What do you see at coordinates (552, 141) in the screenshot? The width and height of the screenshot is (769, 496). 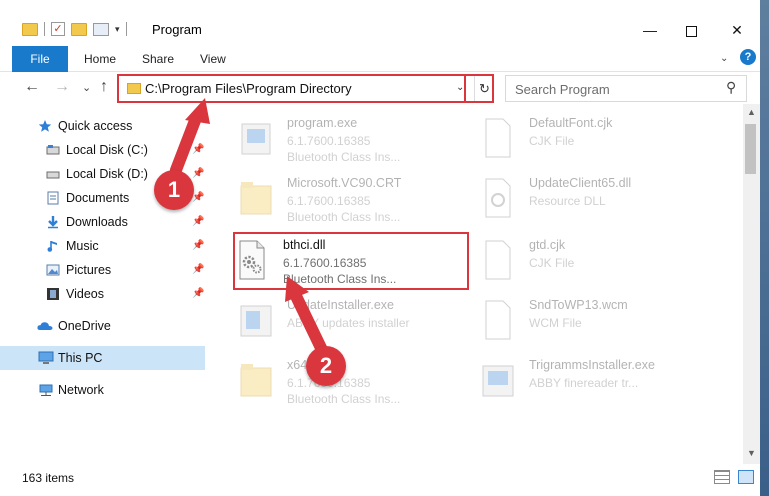 I see `file-detail: CJK File` at bounding box center [552, 141].